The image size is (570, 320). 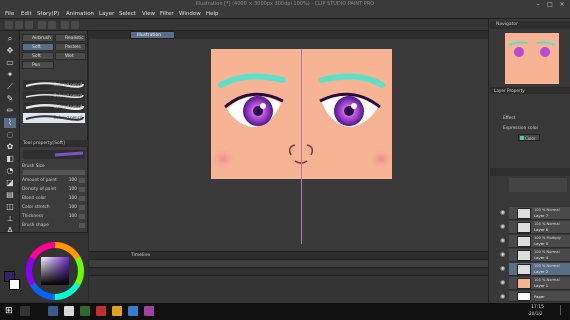 I want to click on subtool-tab-realistic: Realistic, so click(x=70, y=38).